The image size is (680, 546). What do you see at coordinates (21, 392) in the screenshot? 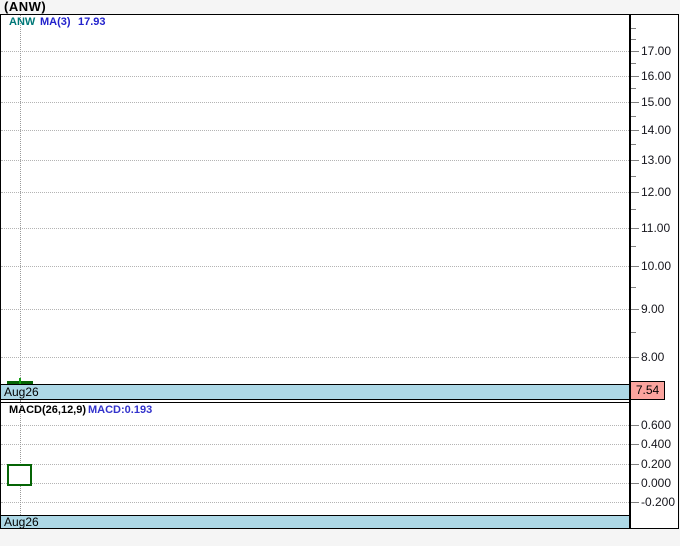
I see `date-band-price-label: Aug26` at bounding box center [21, 392].